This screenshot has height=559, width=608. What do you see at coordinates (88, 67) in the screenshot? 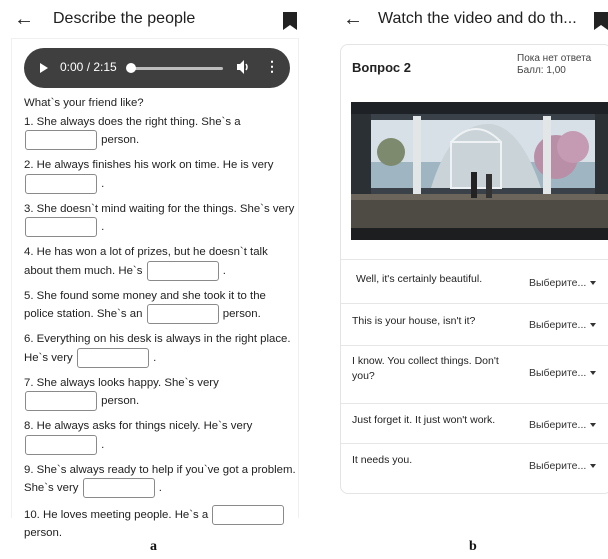
I see `audio-time: 0:00 / 2:15` at bounding box center [88, 67].